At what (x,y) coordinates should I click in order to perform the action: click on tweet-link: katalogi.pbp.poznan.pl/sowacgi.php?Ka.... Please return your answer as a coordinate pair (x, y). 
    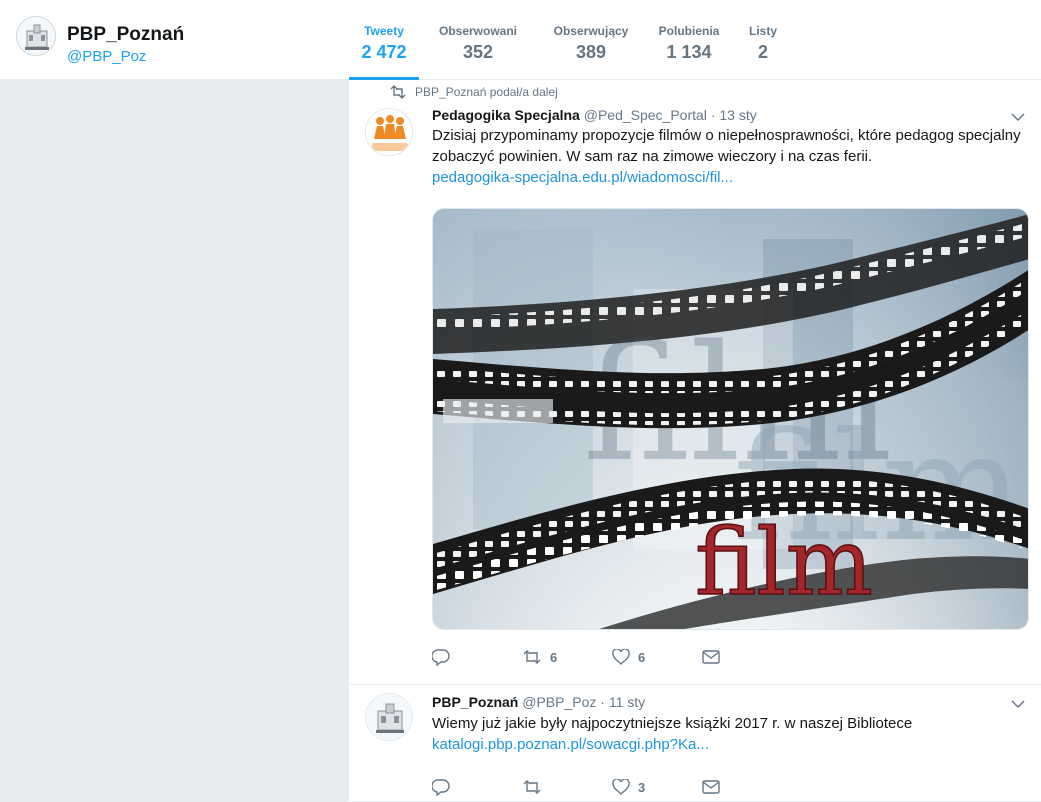
    Looking at the image, I should click on (732, 744).